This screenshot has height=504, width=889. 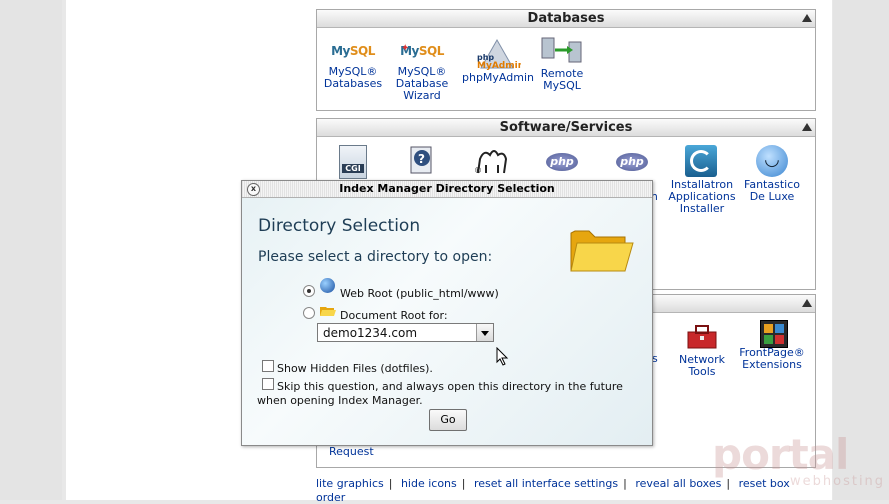 I want to click on reset-box-order-link: order, so click(x=330, y=497).